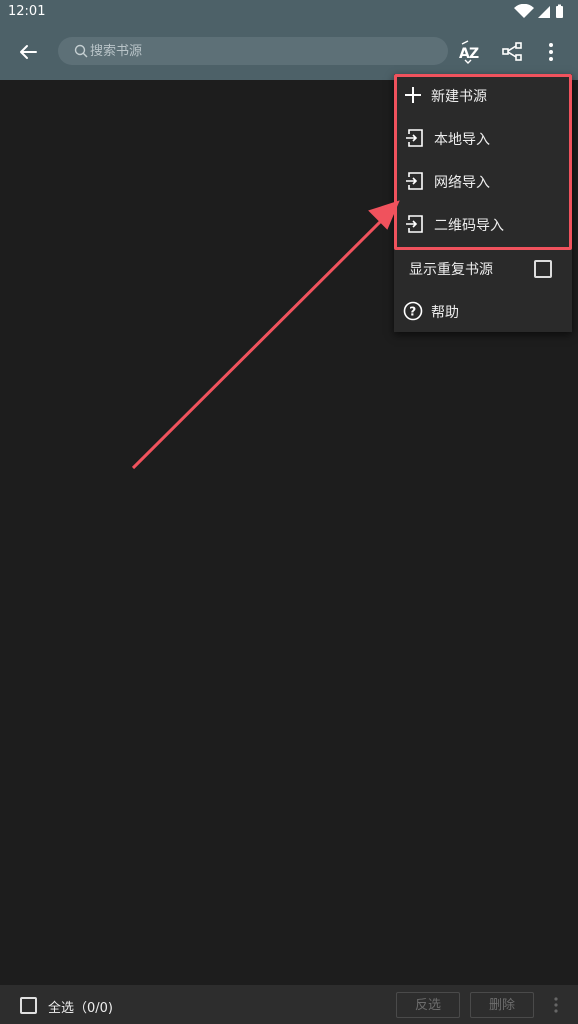 The width and height of the screenshot is (578, 1024). I want to click on bottom-action-bar: 全选（0/0) 反选 删除, so click(289, 1004).